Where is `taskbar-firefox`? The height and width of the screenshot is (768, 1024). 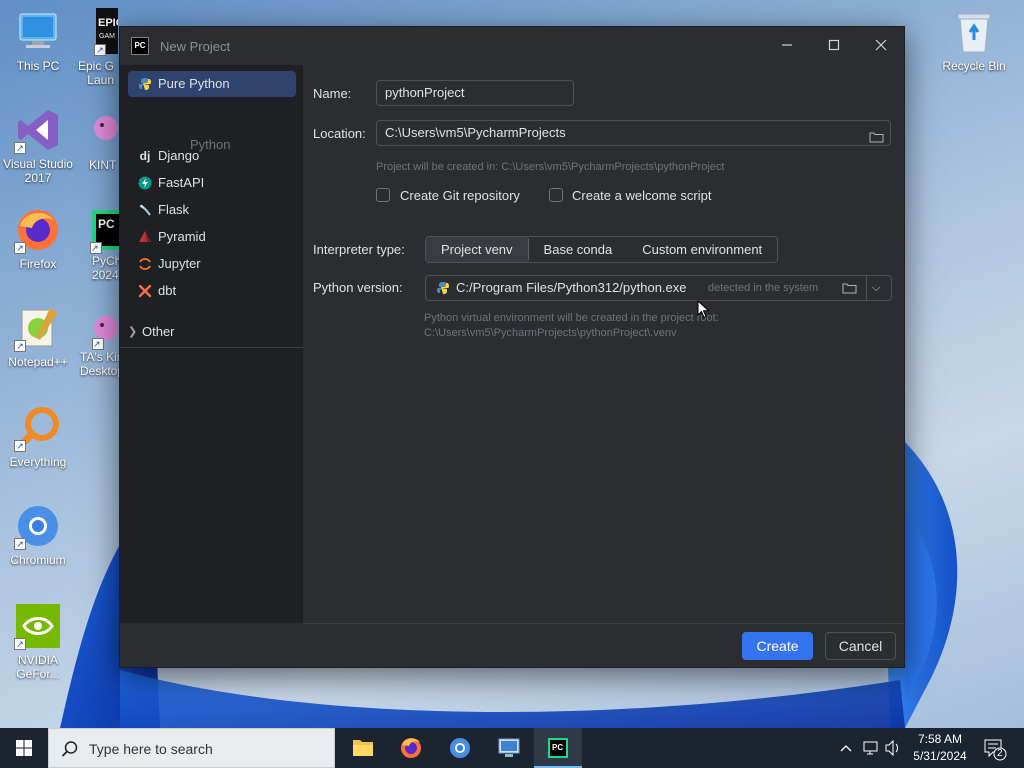
taskbar-firefox is located at coordinates (411, 748).